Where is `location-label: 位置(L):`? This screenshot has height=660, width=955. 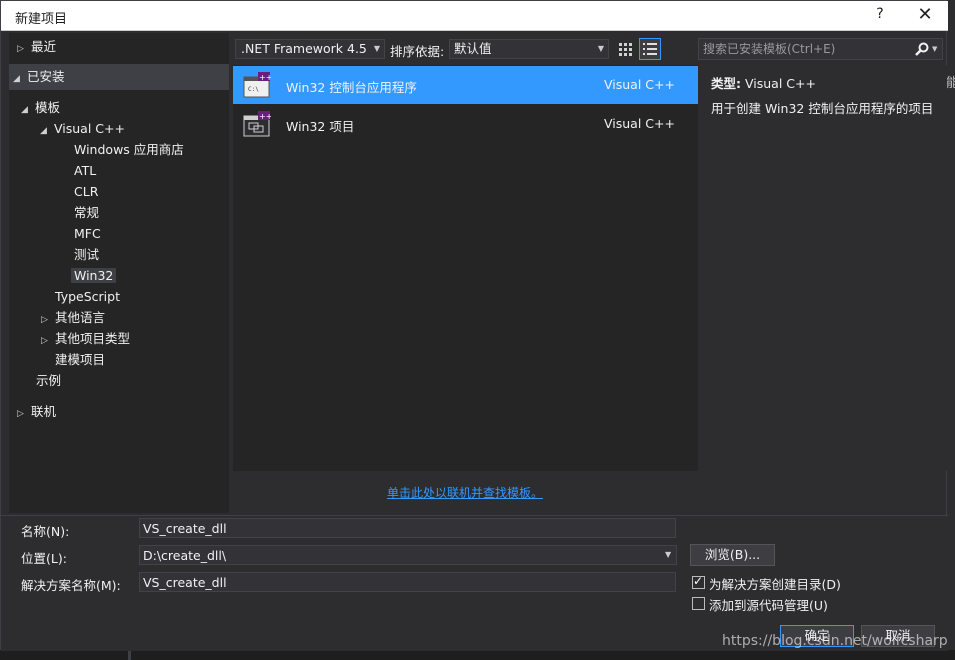 location-label: 位置(L): is located at coordinates (44, 558).